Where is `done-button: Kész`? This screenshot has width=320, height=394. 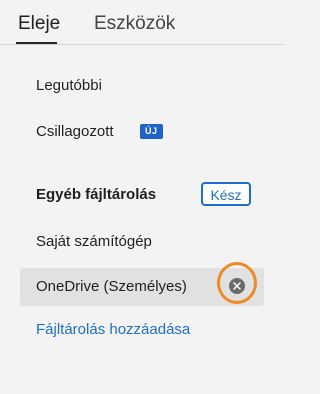
done-button: Kész is located at coordinates (226, 194).